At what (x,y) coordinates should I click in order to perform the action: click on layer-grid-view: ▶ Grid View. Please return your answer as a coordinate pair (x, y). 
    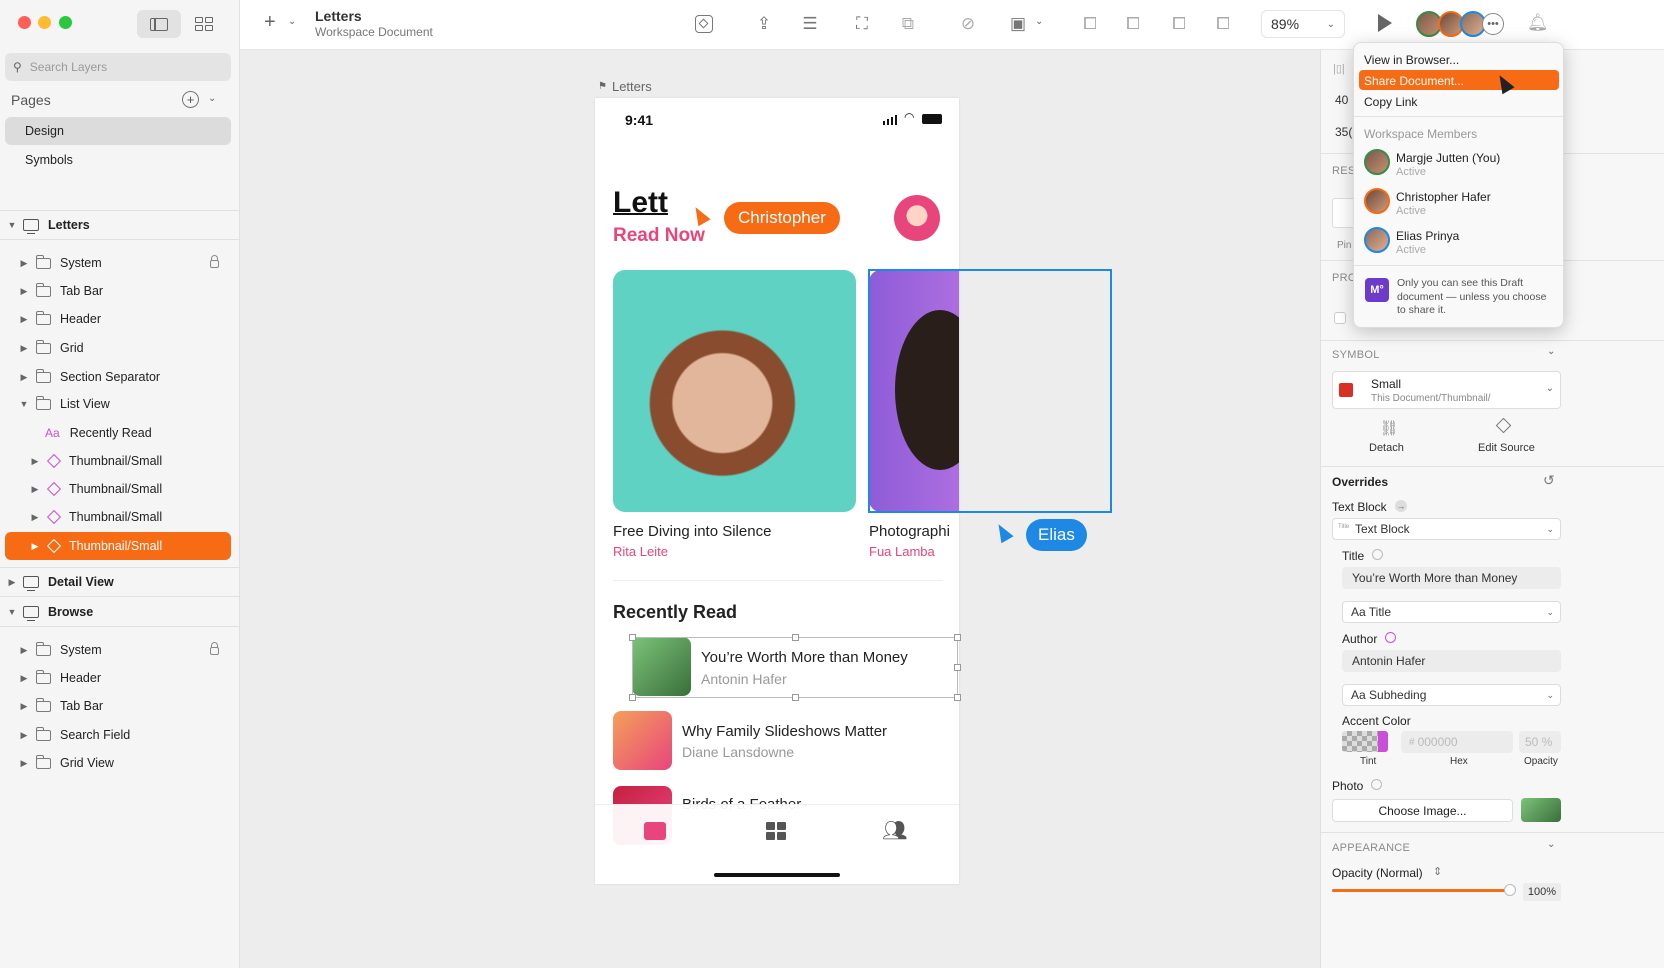
    Looking at the image, I should click on (118, 763).